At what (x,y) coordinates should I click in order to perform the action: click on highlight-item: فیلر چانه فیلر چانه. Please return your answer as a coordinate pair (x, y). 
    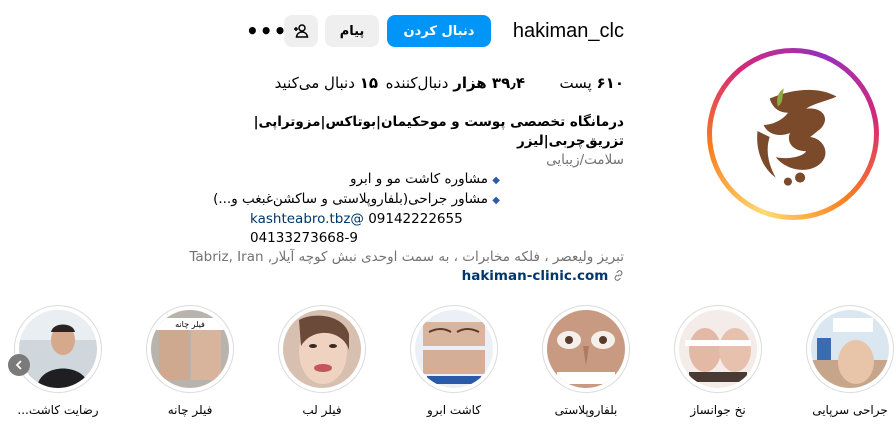
    Looking at the image, I should click on (190, 361).